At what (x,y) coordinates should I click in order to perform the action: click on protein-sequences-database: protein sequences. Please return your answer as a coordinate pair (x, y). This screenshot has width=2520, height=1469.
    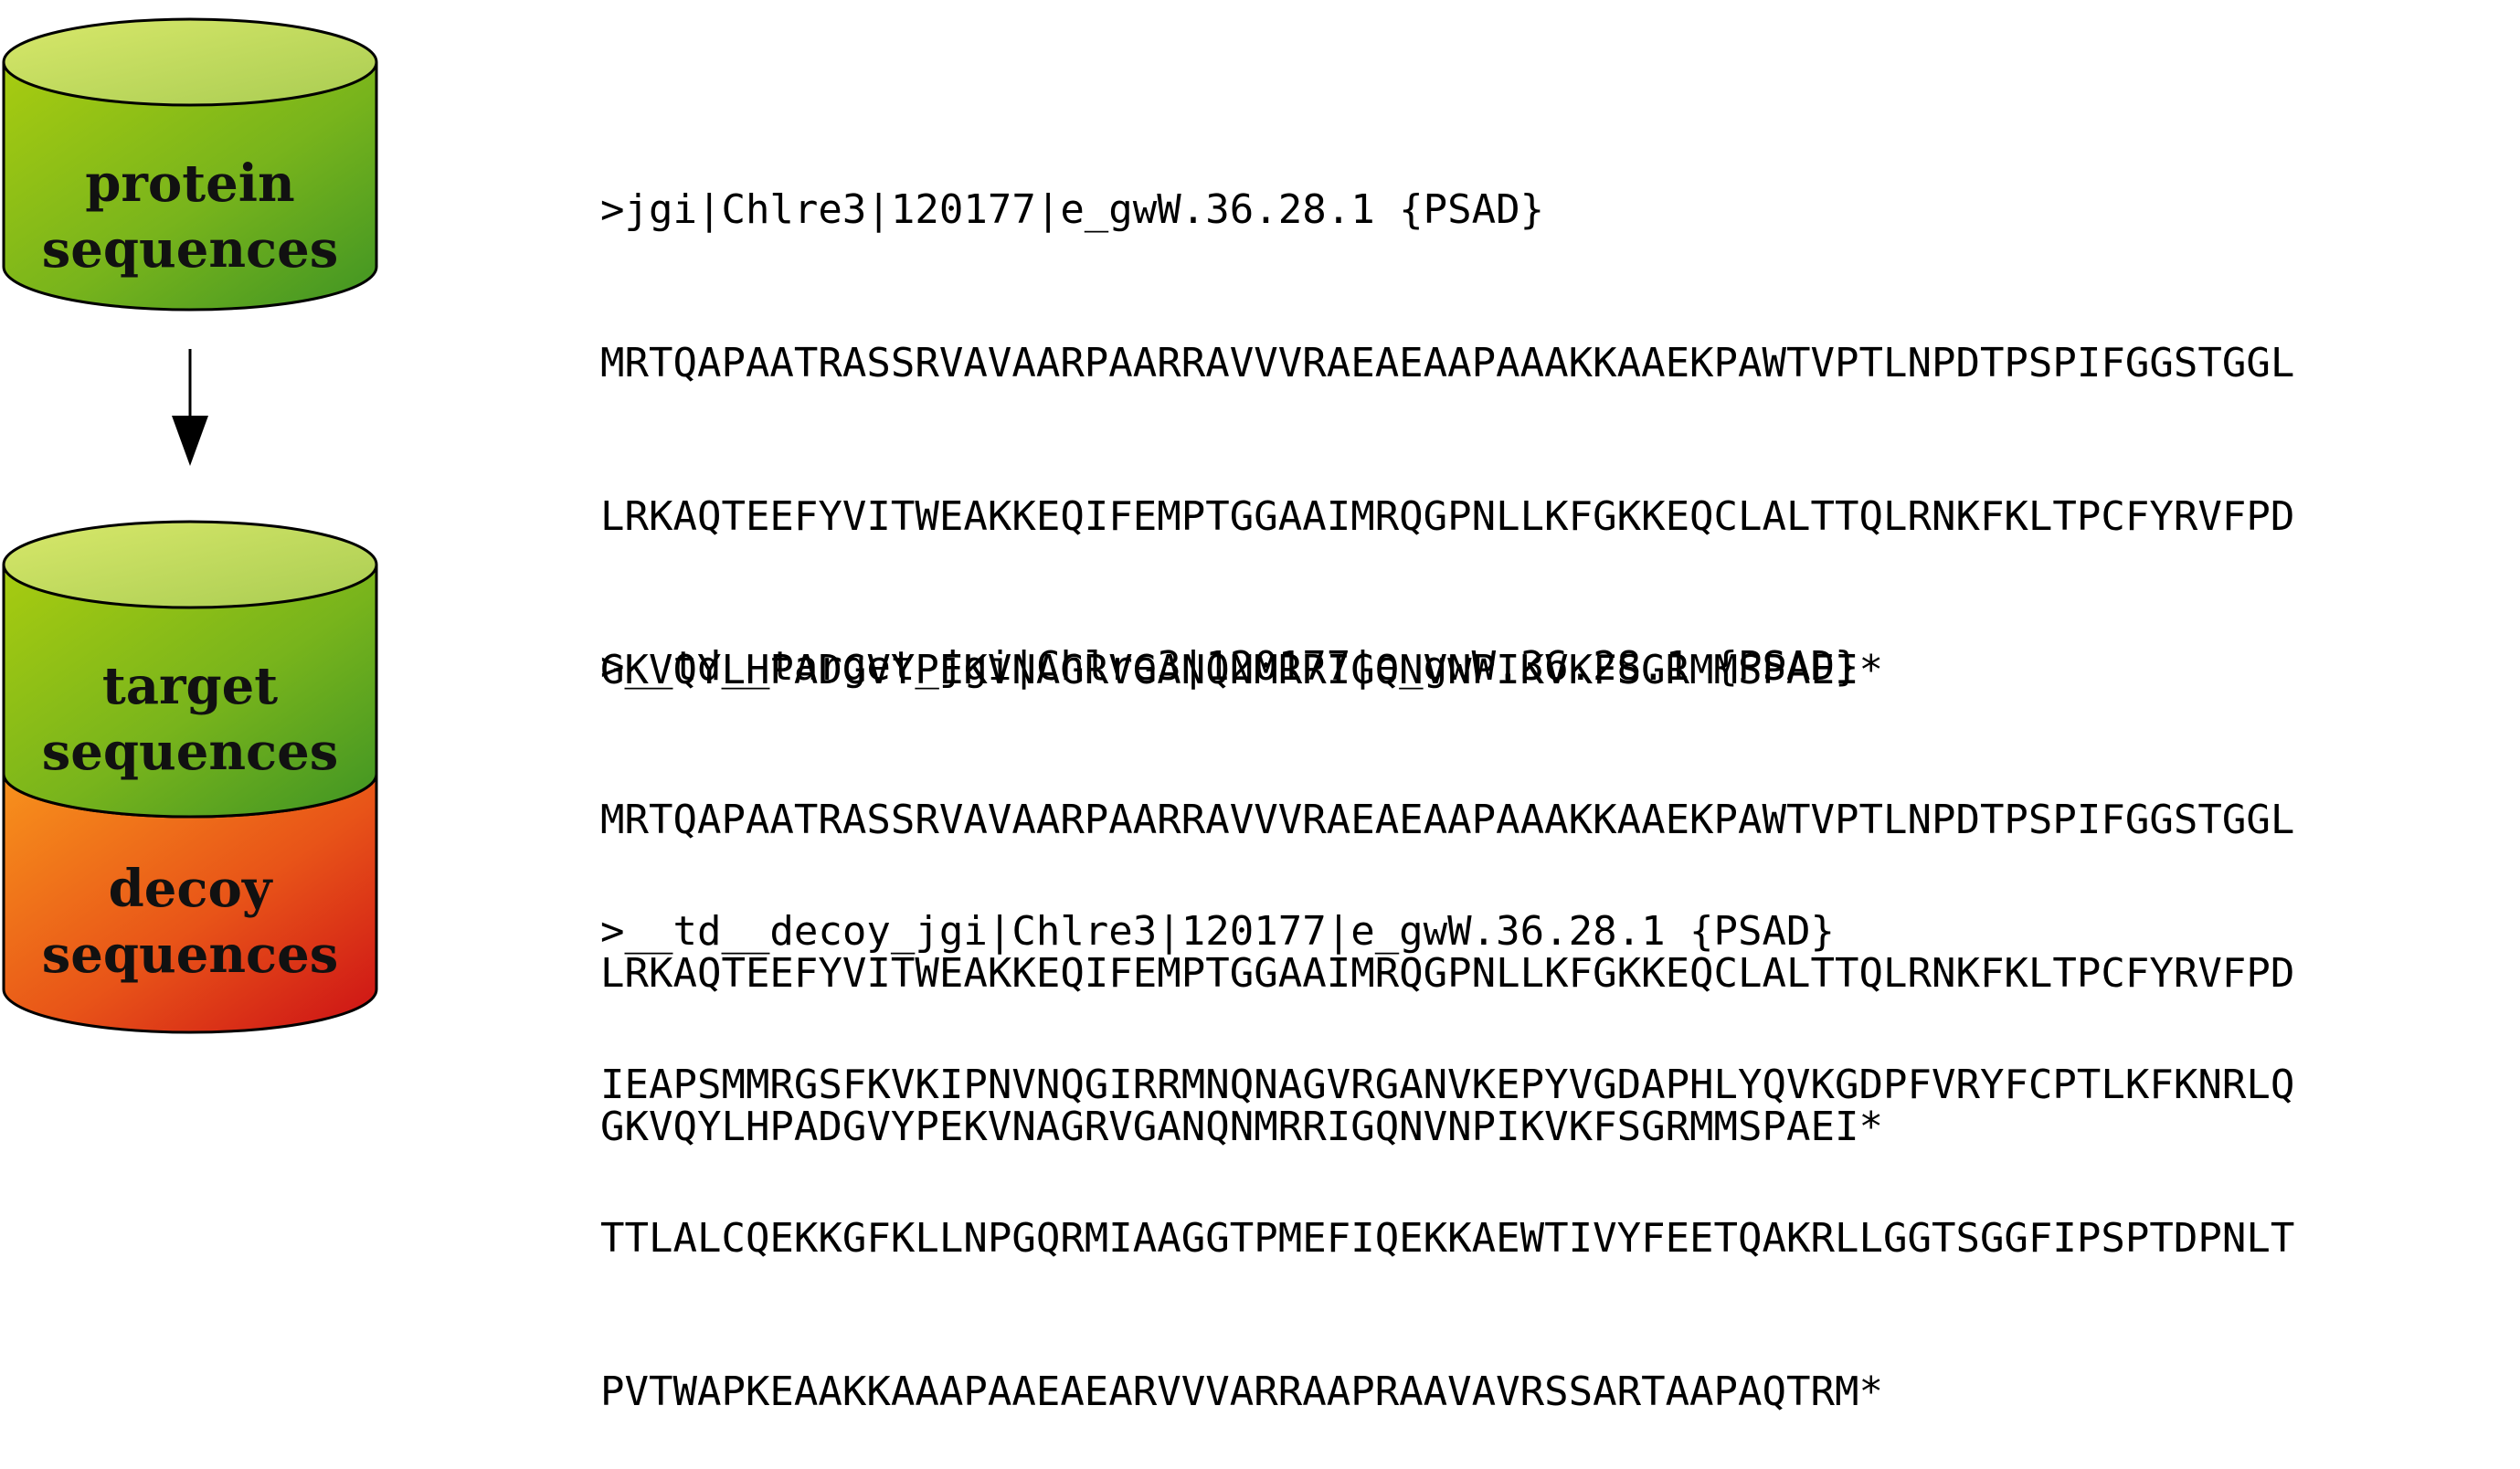
    Looking at the image, I should click on (190, 164).